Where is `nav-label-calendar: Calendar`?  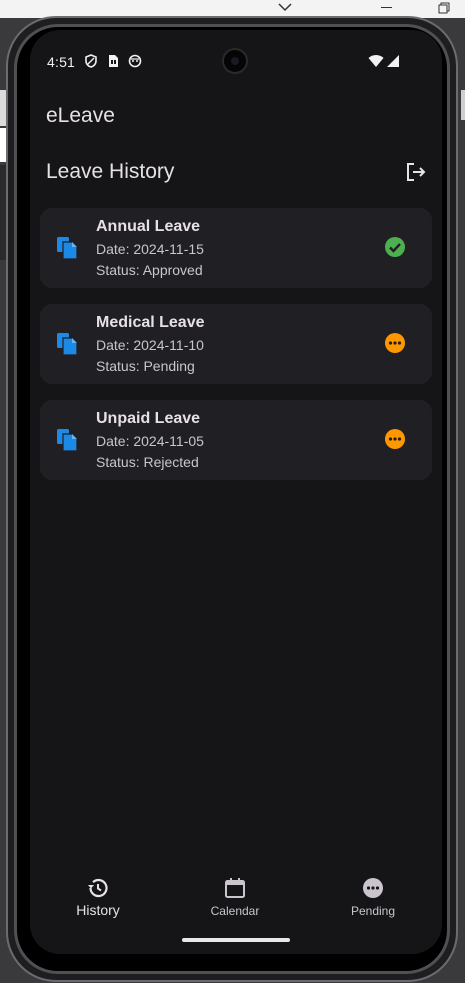
nav-label-calendar: Calendar is located at coordinates (235, 911).